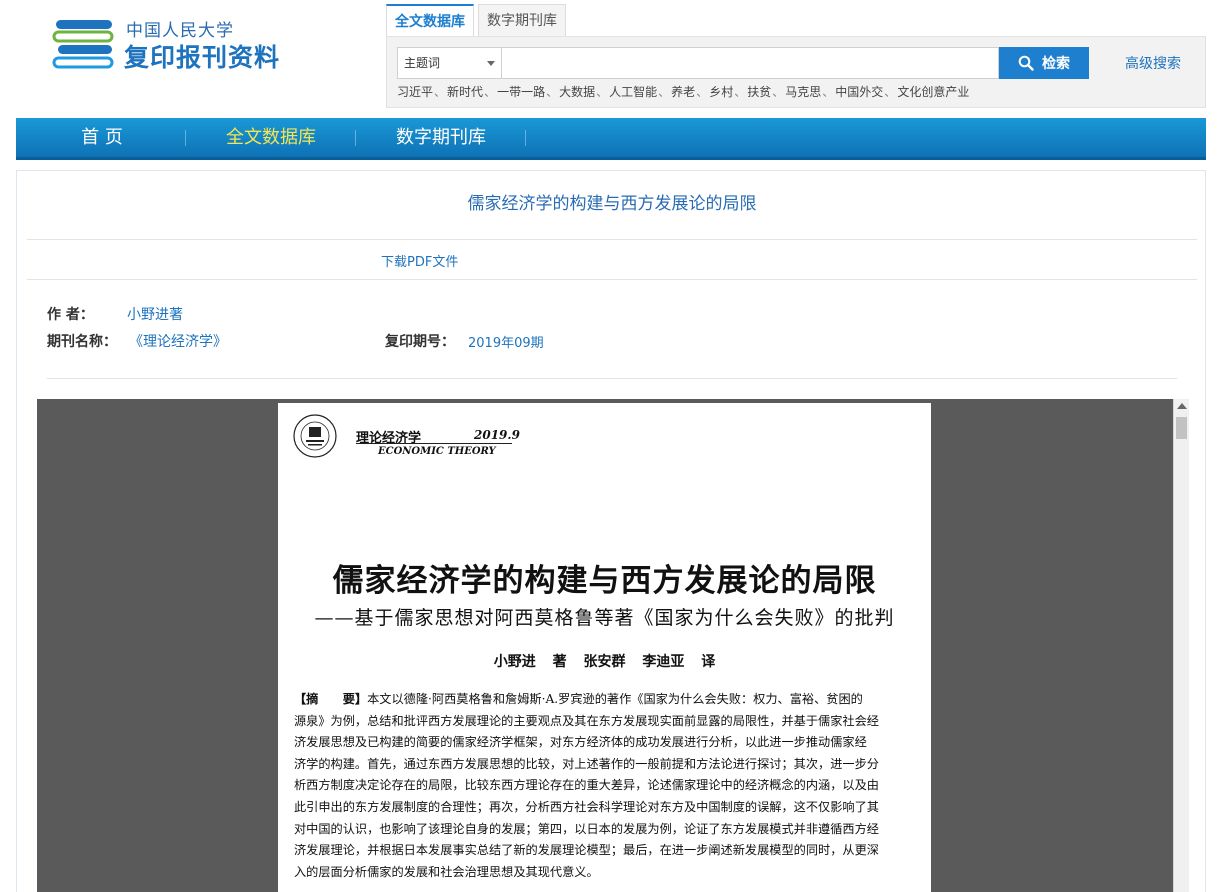  Describe the element at coordinates (446, 871) in the screenshot. I see `pdf-abstract-text: 入的层面分析儒家的发展和社会治理思想及其现代意义。` at that location.